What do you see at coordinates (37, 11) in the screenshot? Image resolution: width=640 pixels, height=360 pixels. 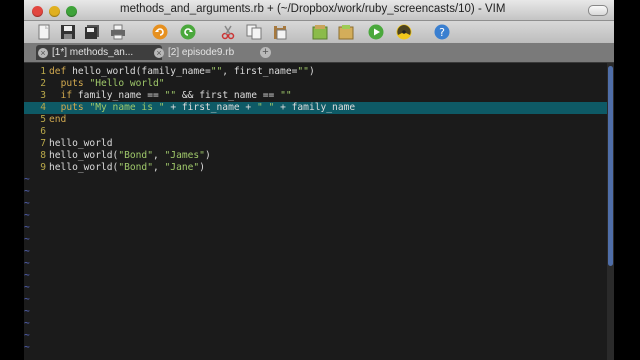 I see `close-window-button` at bounding box center [37, 11].